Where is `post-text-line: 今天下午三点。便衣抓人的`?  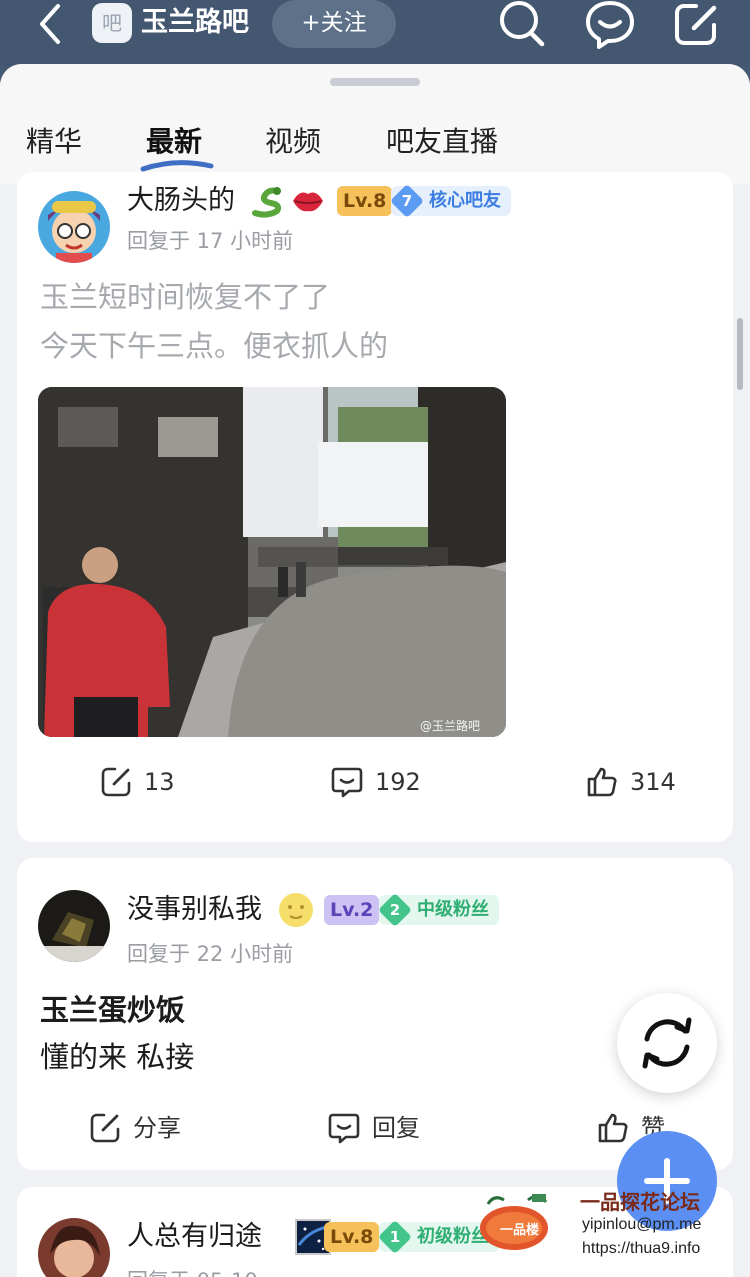
post-text-line: 今天下午三点。便衣抓人的 is located at coordinates (214, 346).